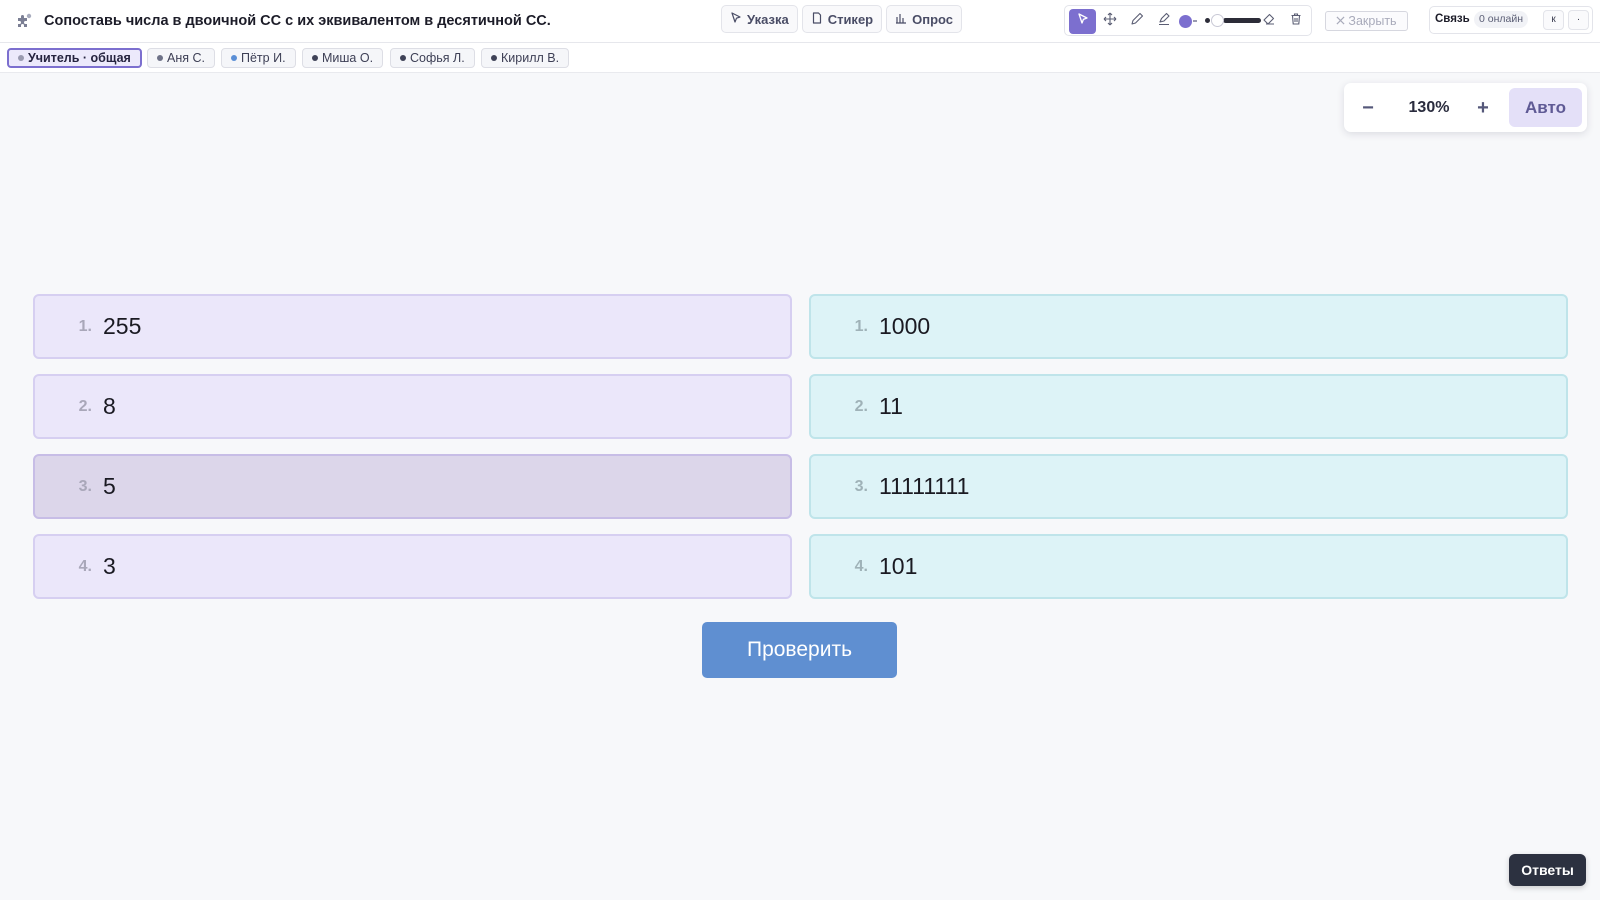 This screenshot has height=900, width=1600. I want to click on tab-teacher: Учитель · общая, so click(74, 58).